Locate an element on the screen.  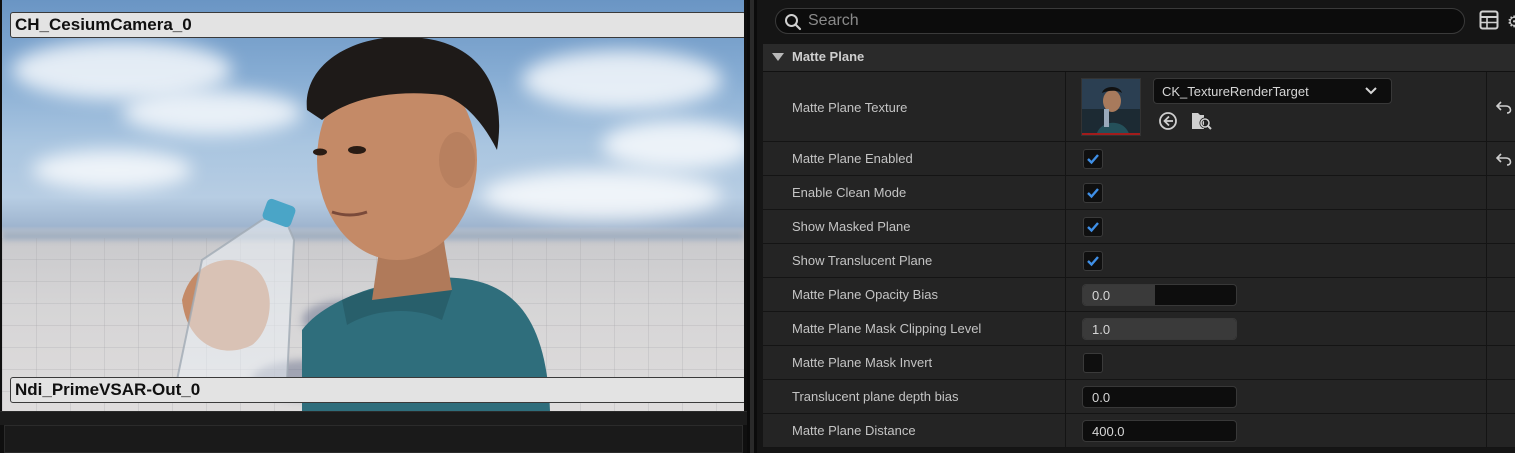
property-row-matte-plane-enabled: Matte Plane Enabled is located at coordinates (1139, 159).